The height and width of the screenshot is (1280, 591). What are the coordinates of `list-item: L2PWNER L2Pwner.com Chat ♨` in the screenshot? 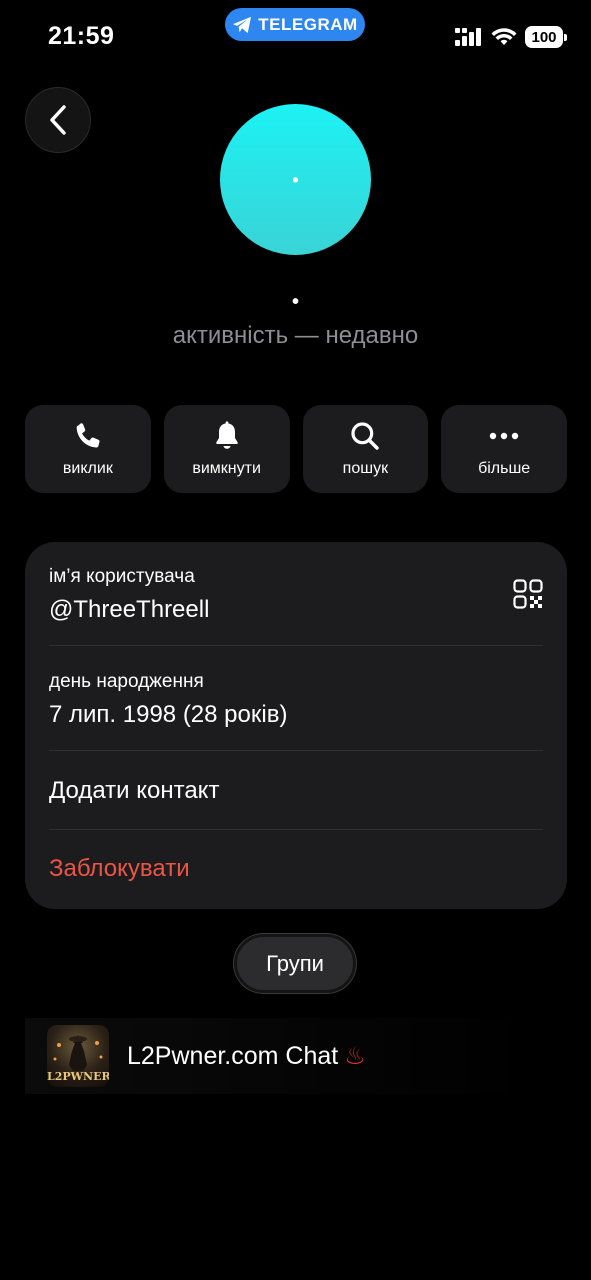 It's located at (280, 1056).